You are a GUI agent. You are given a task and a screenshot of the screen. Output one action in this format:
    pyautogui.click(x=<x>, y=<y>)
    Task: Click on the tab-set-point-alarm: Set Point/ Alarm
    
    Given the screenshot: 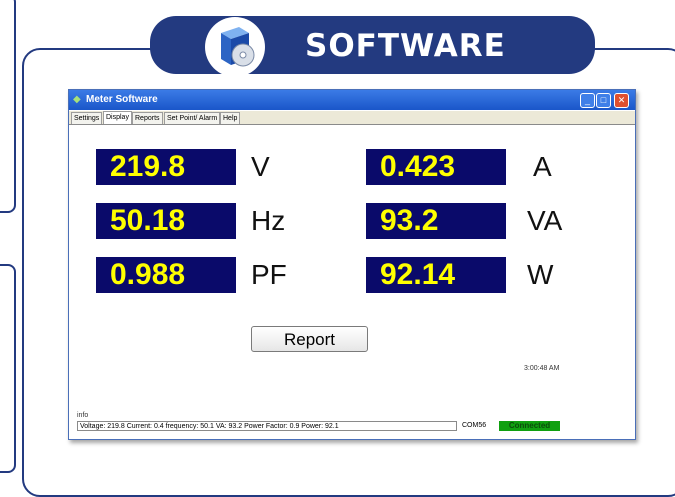 What is the action you would take?
    pyautogui.click(x=192, y=118)
    